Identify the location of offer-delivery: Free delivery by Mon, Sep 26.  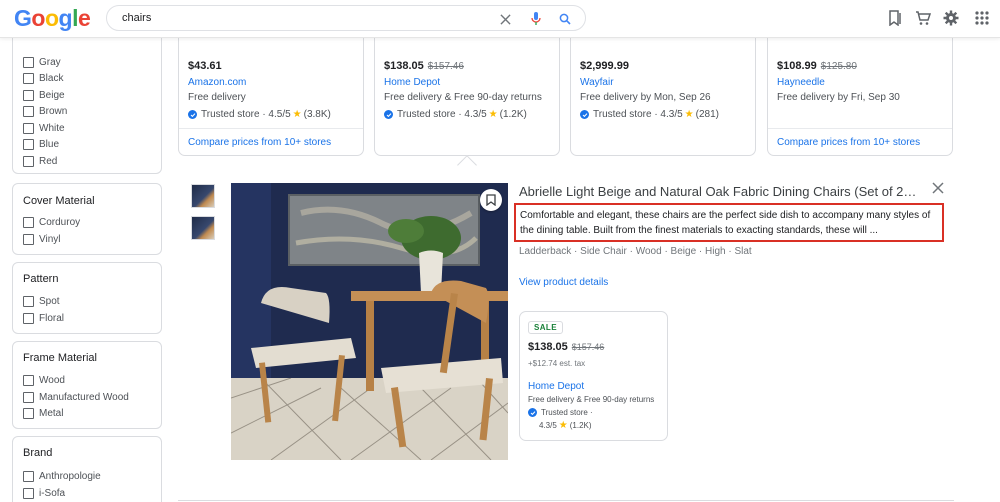
(645, 97).